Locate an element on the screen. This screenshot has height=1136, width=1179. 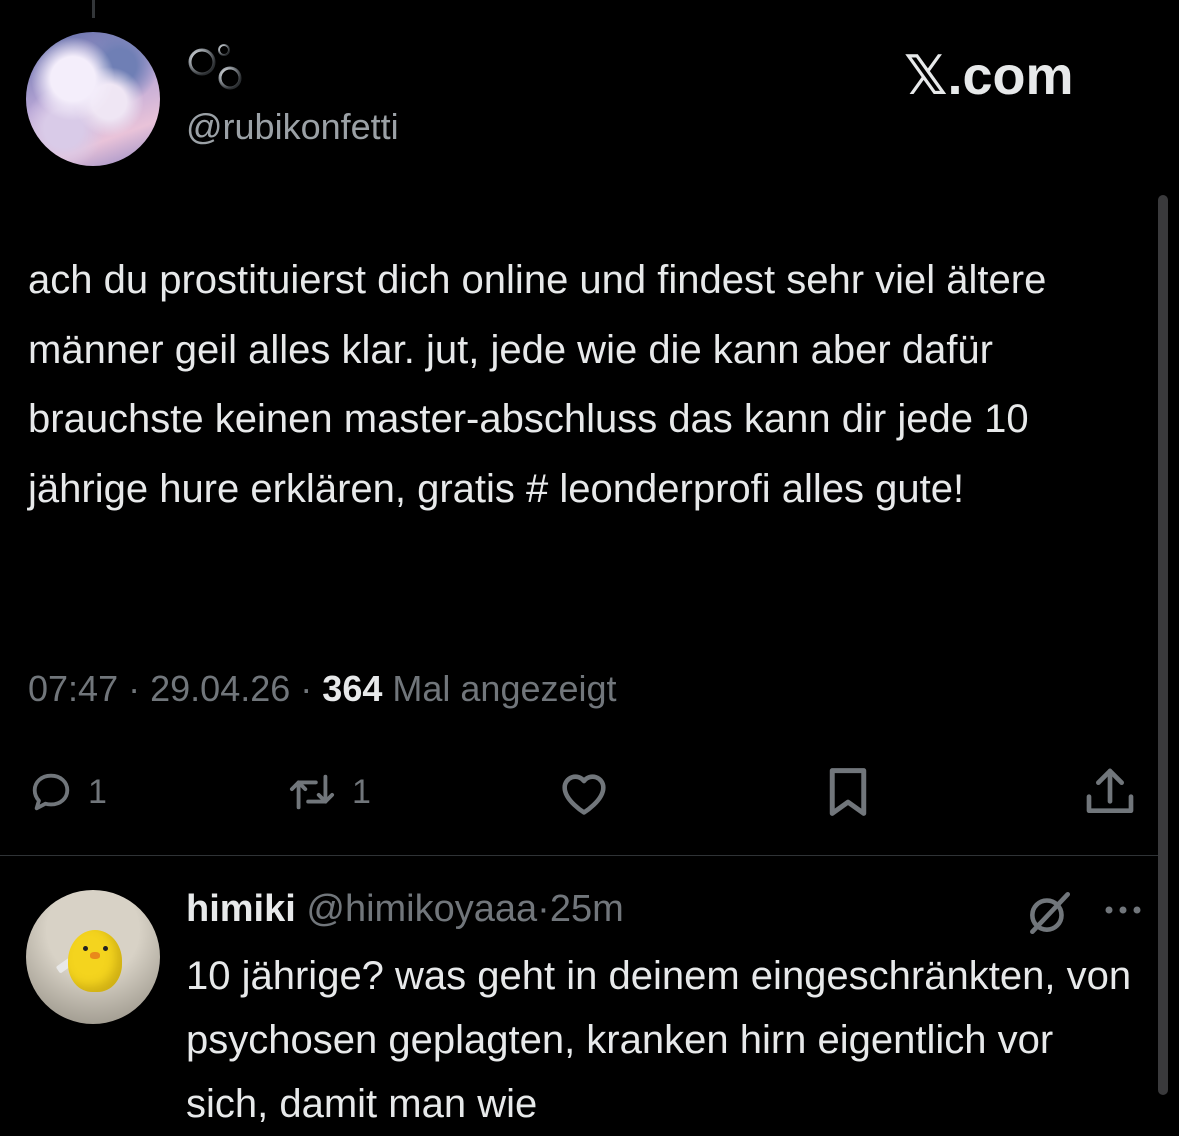
share-icon is located at coordinates (1110, 790).